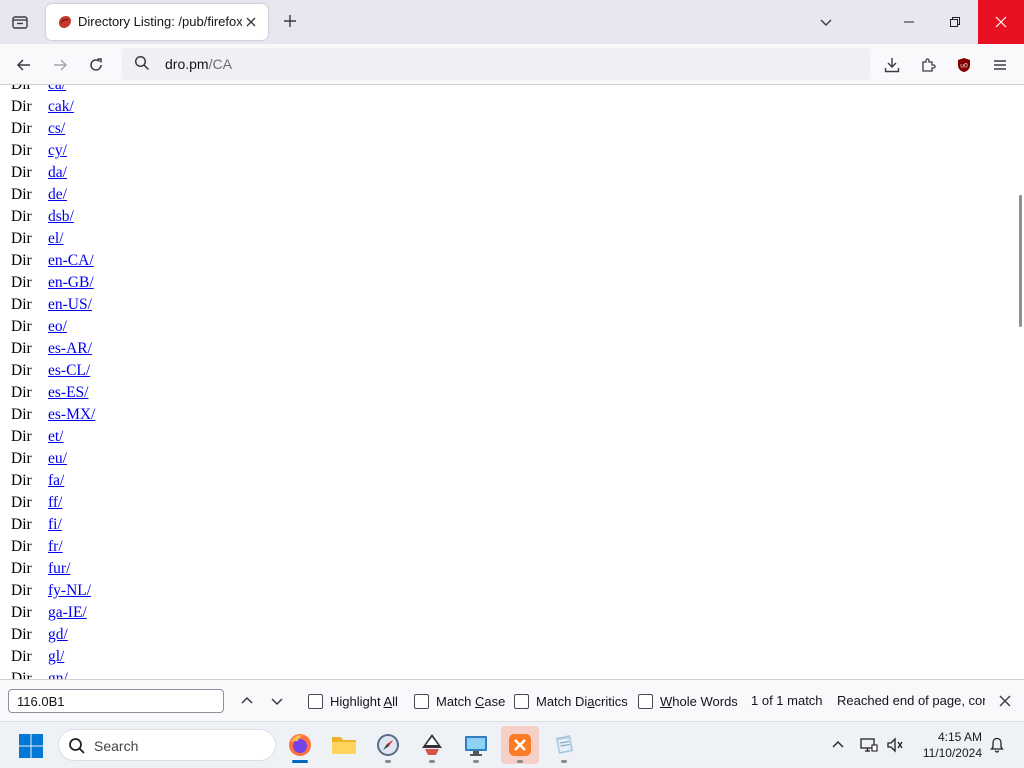 This screenshot has width=1024, height=768. I want to click on taskbar-remote-desktop, so click(476, 745).